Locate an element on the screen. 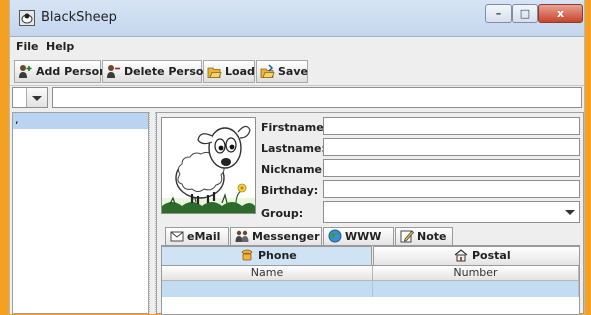 This screenshot has height=315, width=591. note-icon is located at coordinates (407, 236).